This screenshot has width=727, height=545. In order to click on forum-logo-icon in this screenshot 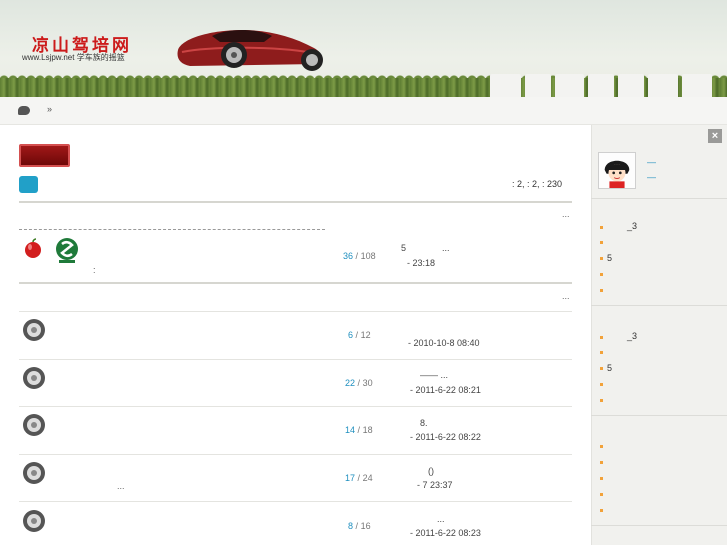, I will do `click(67, 250)`.